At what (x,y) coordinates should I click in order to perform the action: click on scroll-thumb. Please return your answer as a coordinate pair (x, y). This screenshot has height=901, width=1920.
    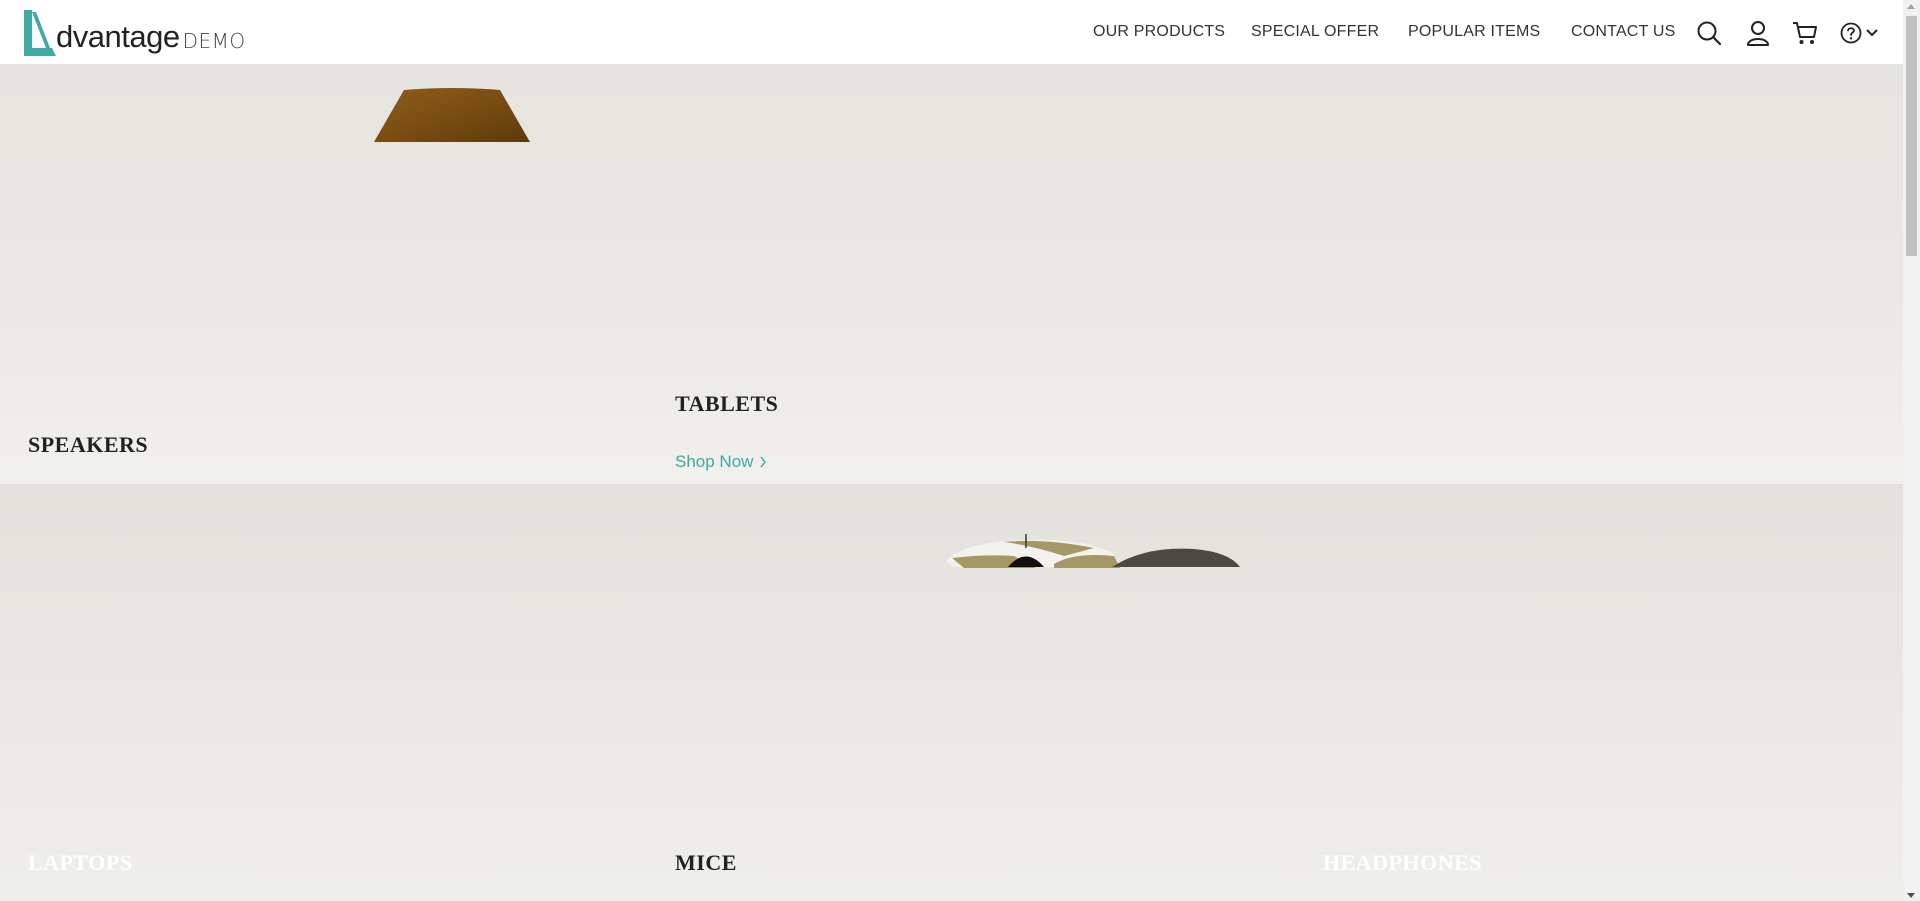
    Looking at the image, I should click on (1911, 136).